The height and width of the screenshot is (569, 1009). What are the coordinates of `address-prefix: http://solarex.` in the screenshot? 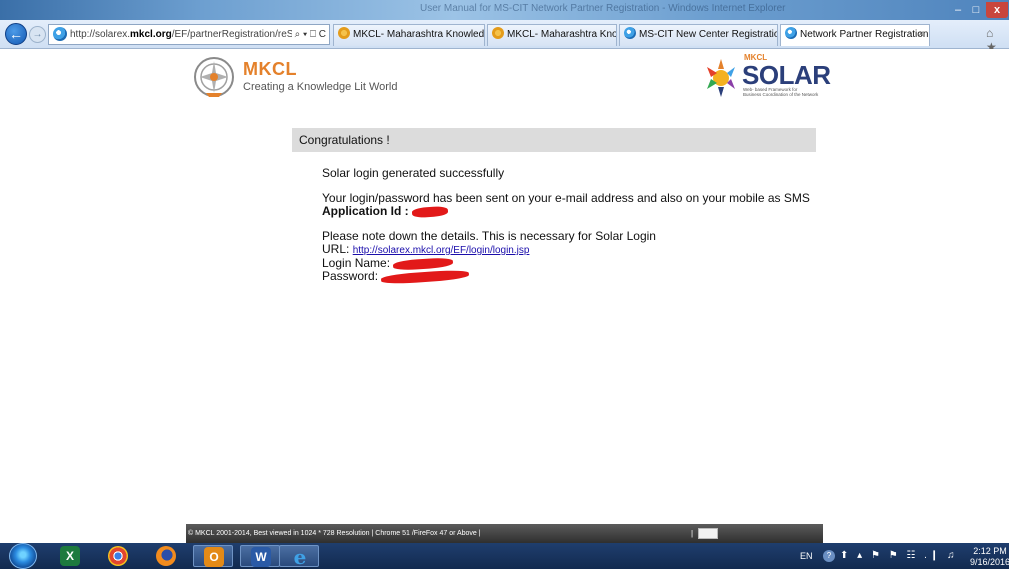 It's located at (100, 34).